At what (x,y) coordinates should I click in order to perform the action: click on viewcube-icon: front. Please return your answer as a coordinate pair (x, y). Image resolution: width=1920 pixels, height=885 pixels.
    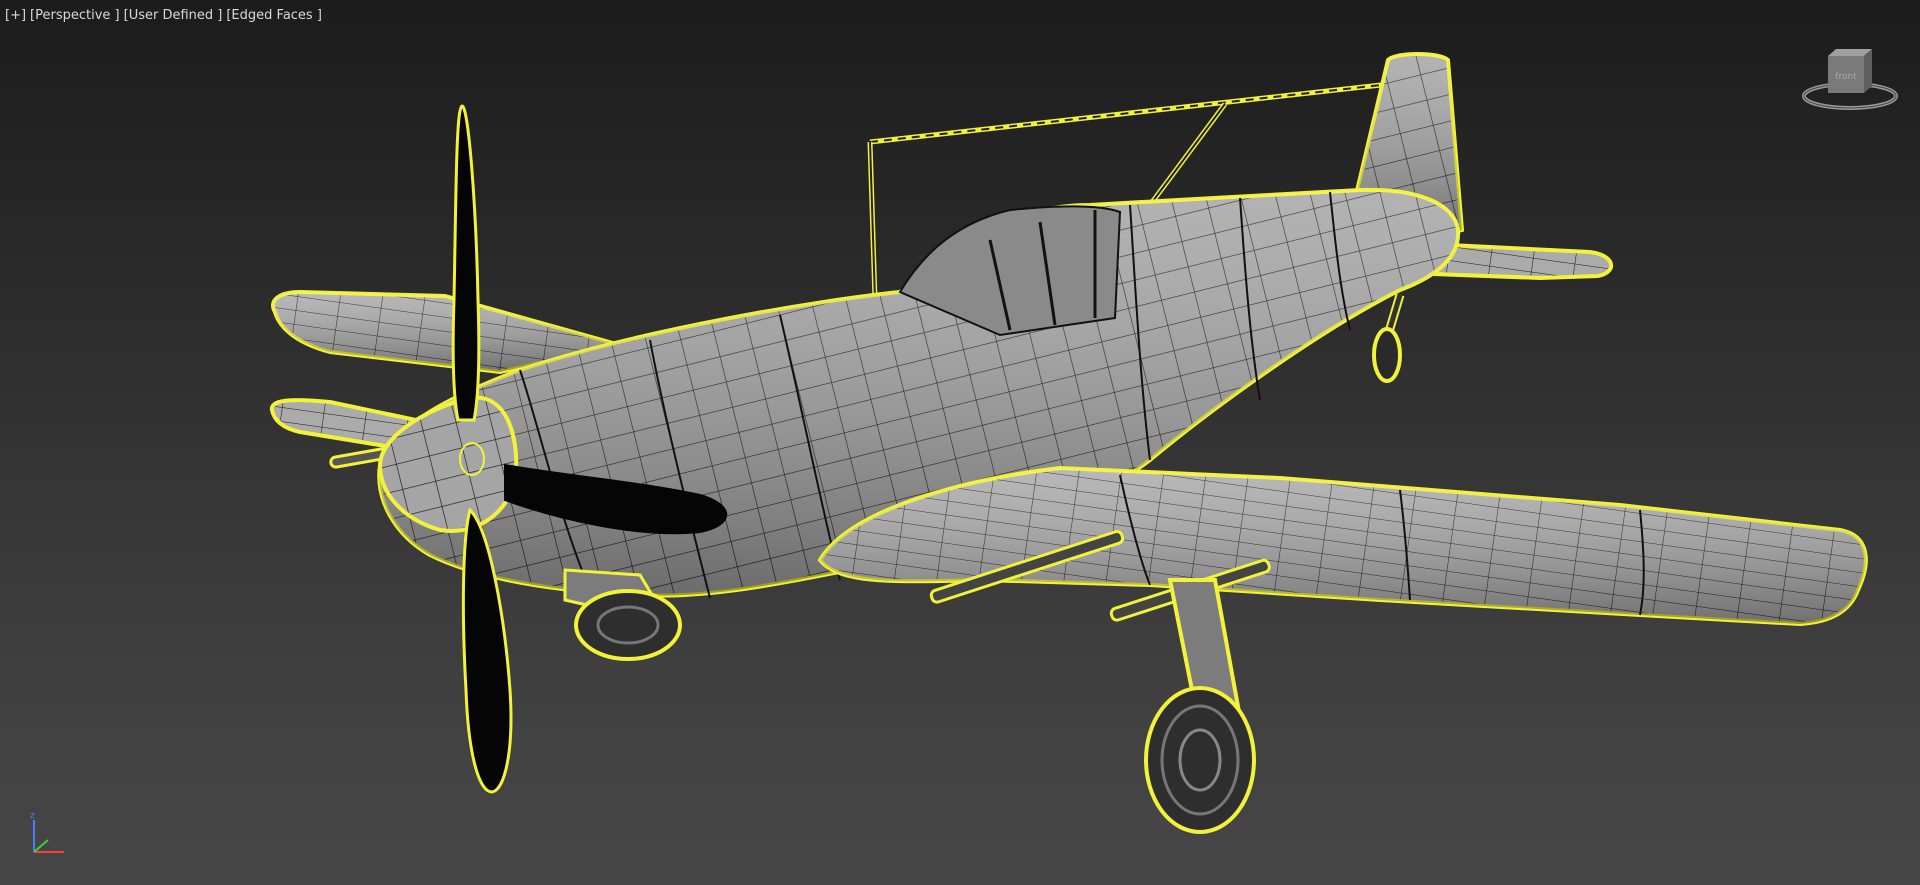
    Looking at the image, I should click on (1850, 80).